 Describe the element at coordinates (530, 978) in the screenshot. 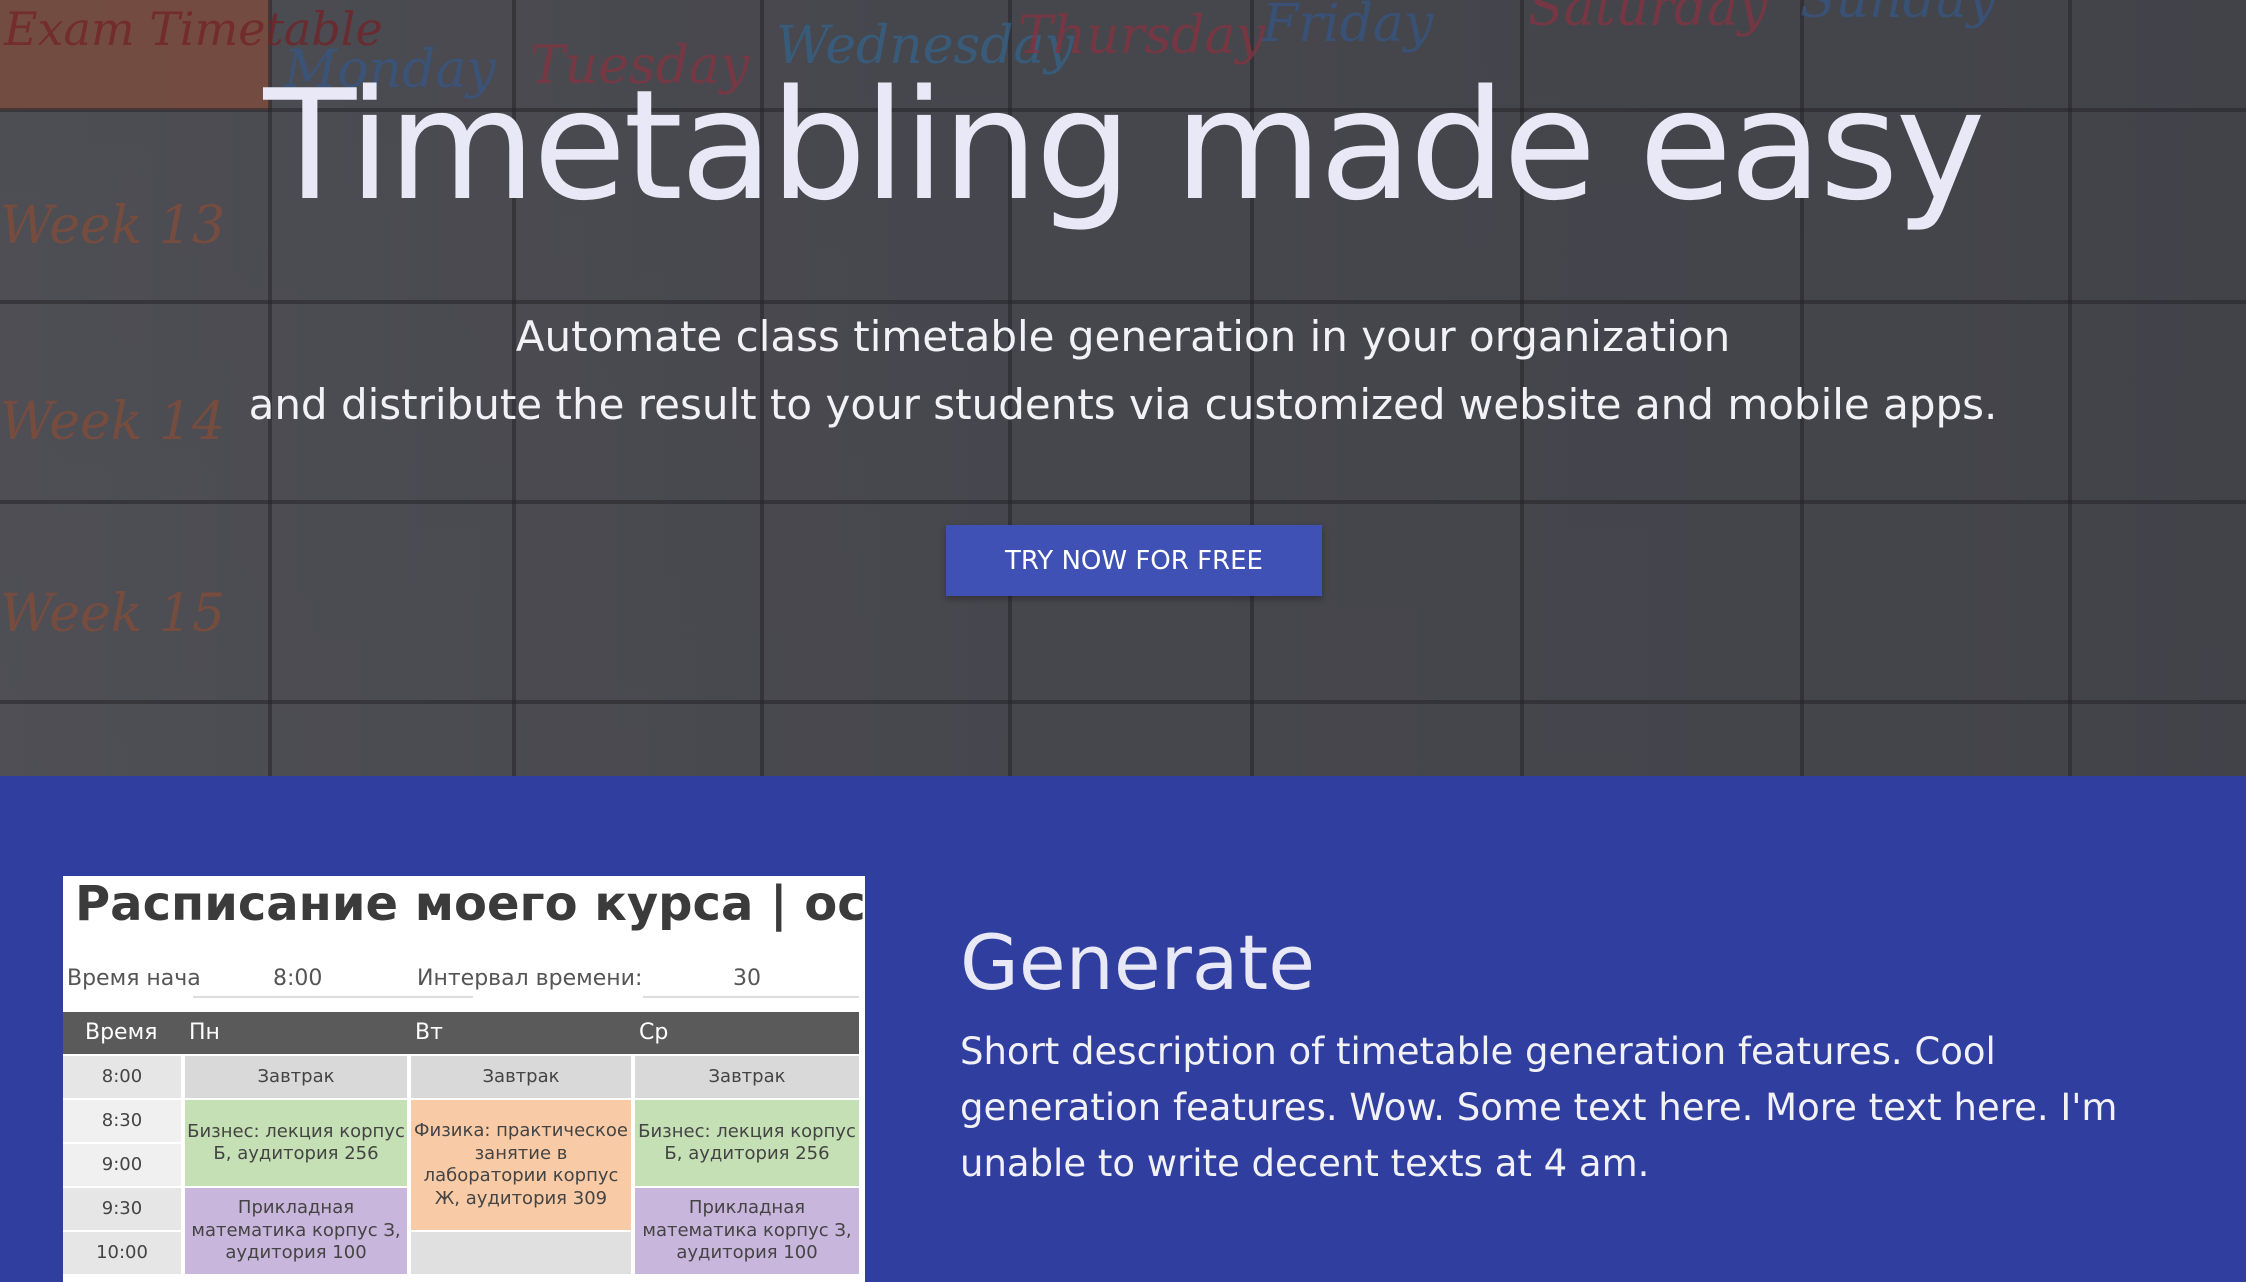

I see `interval-label: Интервал времени:` at that location.